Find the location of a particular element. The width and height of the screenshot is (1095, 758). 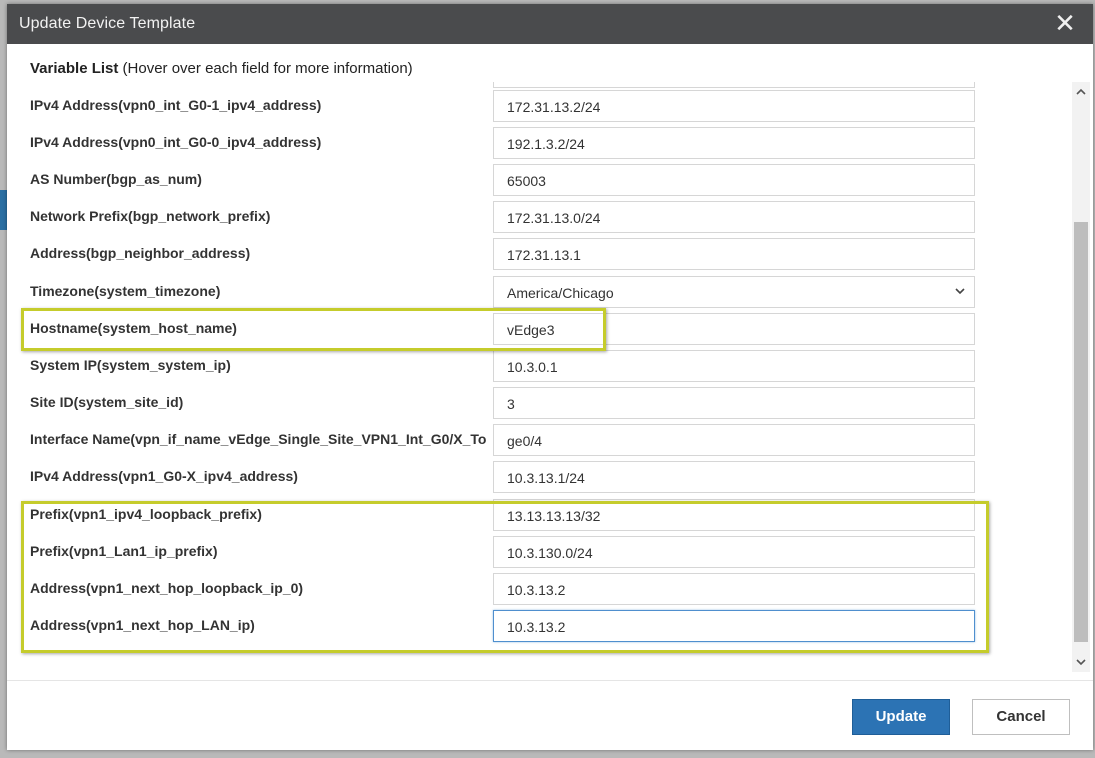

dialog-titlebar: Update Device Template ✕ is located at coordinates (550, 24).